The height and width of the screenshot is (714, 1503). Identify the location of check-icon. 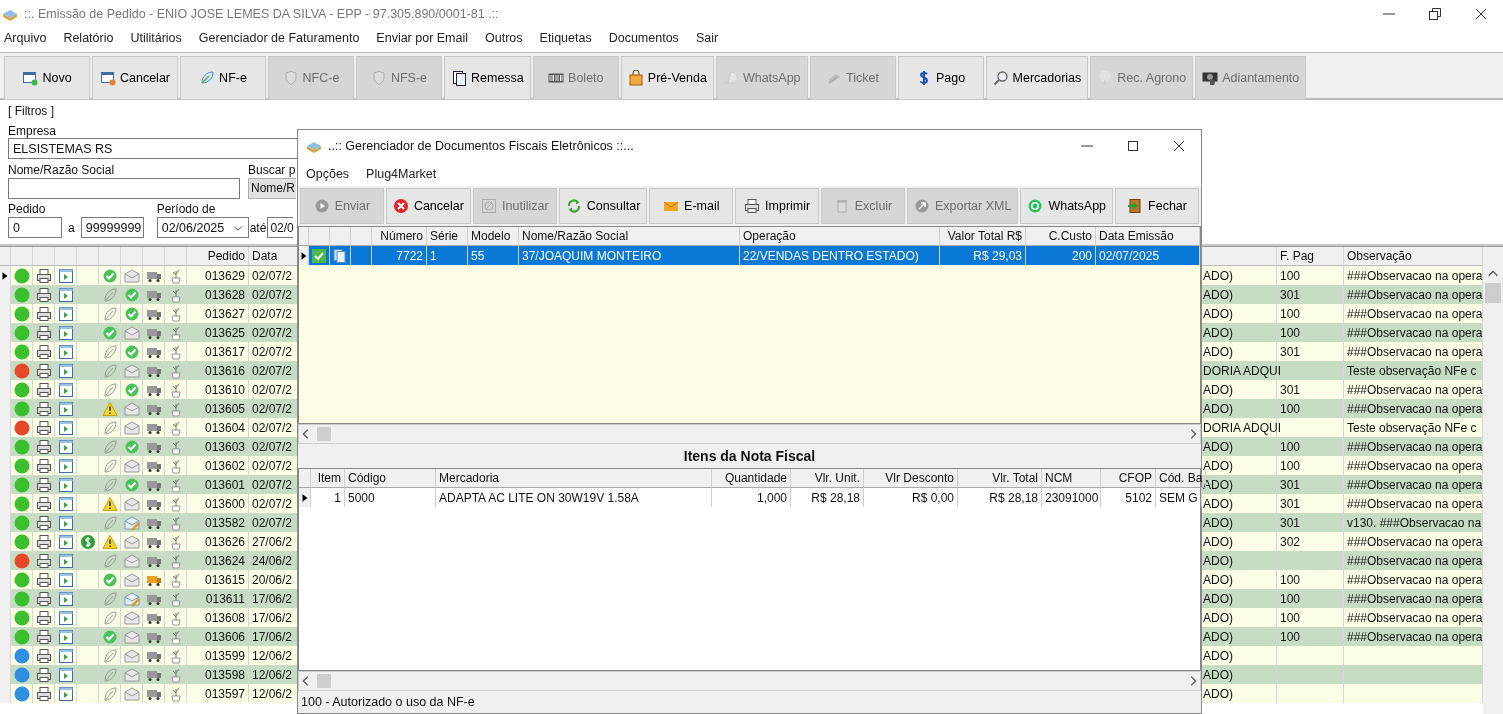
(319, 255).